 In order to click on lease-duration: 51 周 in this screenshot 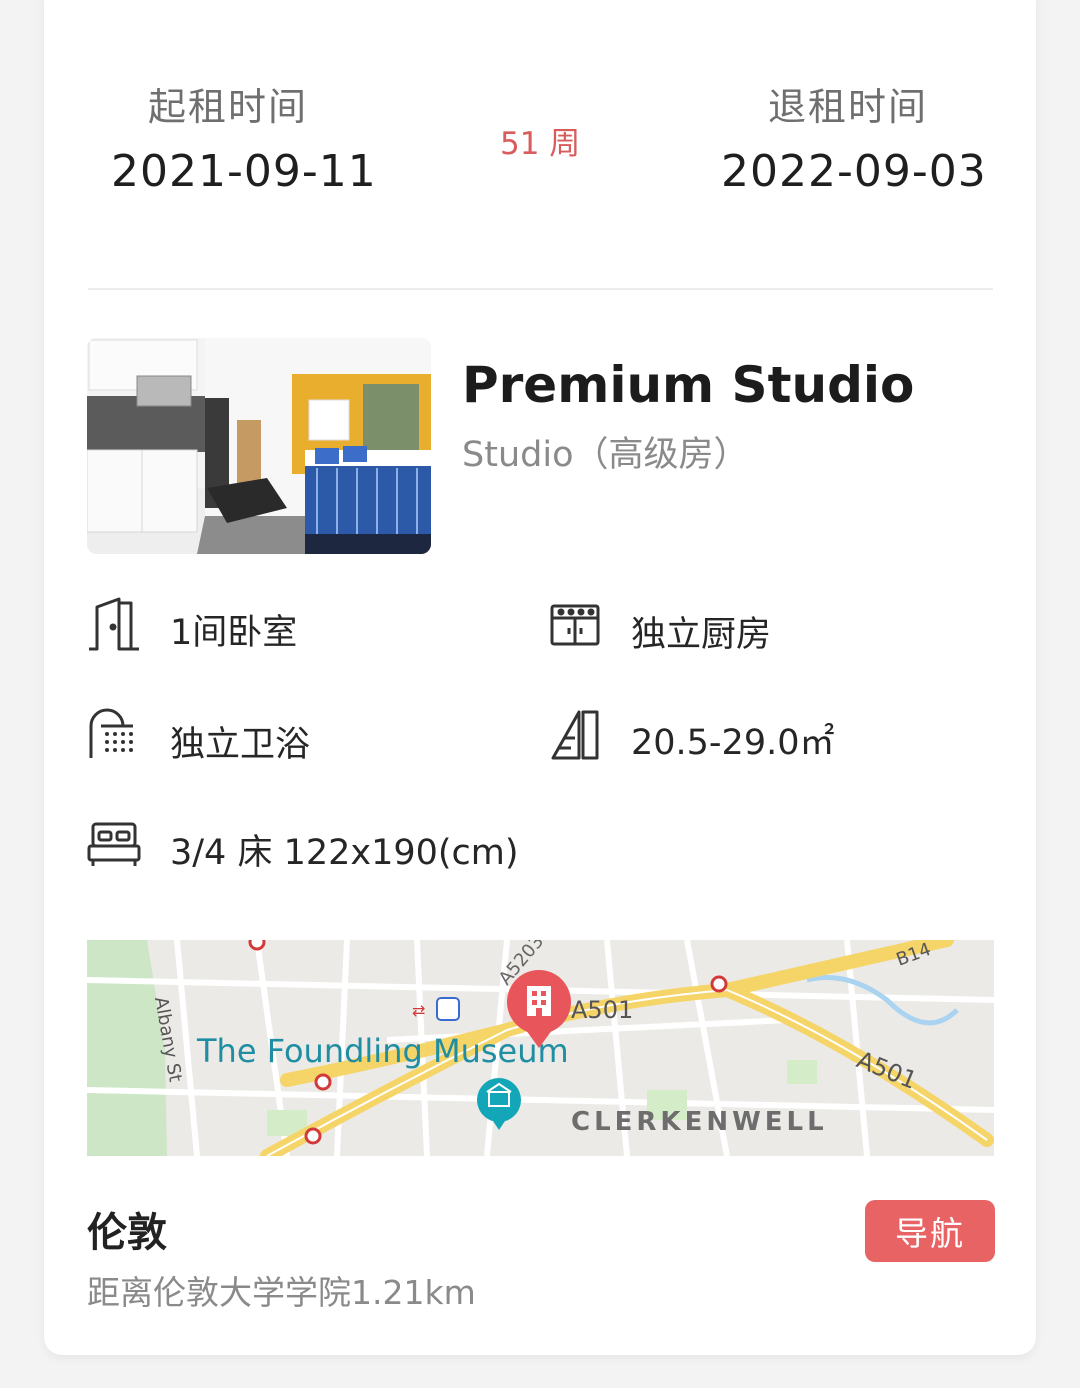, I will do `click(540, 144)`.